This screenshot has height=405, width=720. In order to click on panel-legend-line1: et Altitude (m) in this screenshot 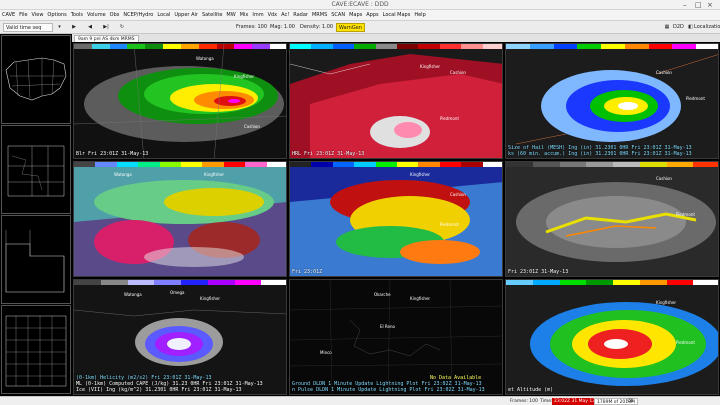, I will do `click(531, 390)`.